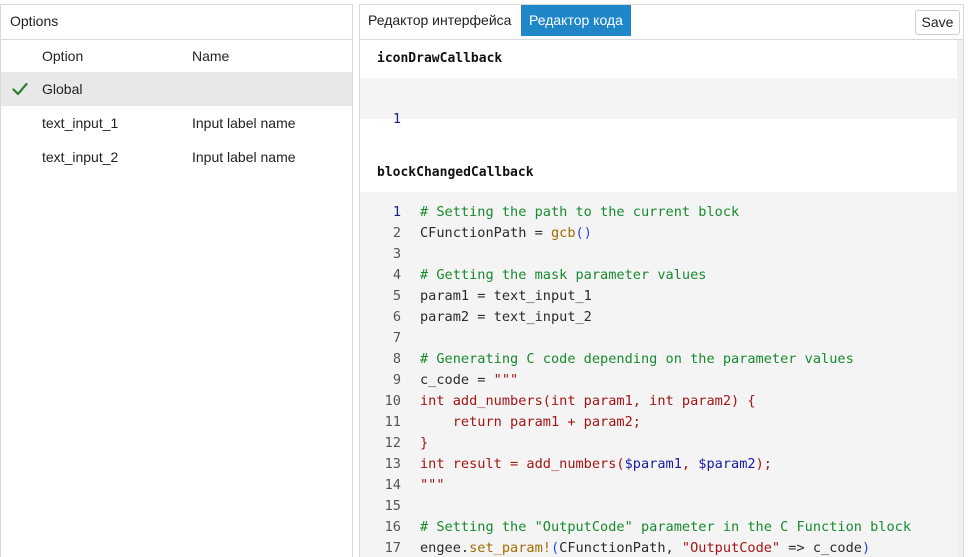  Describe the element at coordinates (658, 317) in the screenshot. I see `code-line: 6 param2 = text_input_2` at that location.